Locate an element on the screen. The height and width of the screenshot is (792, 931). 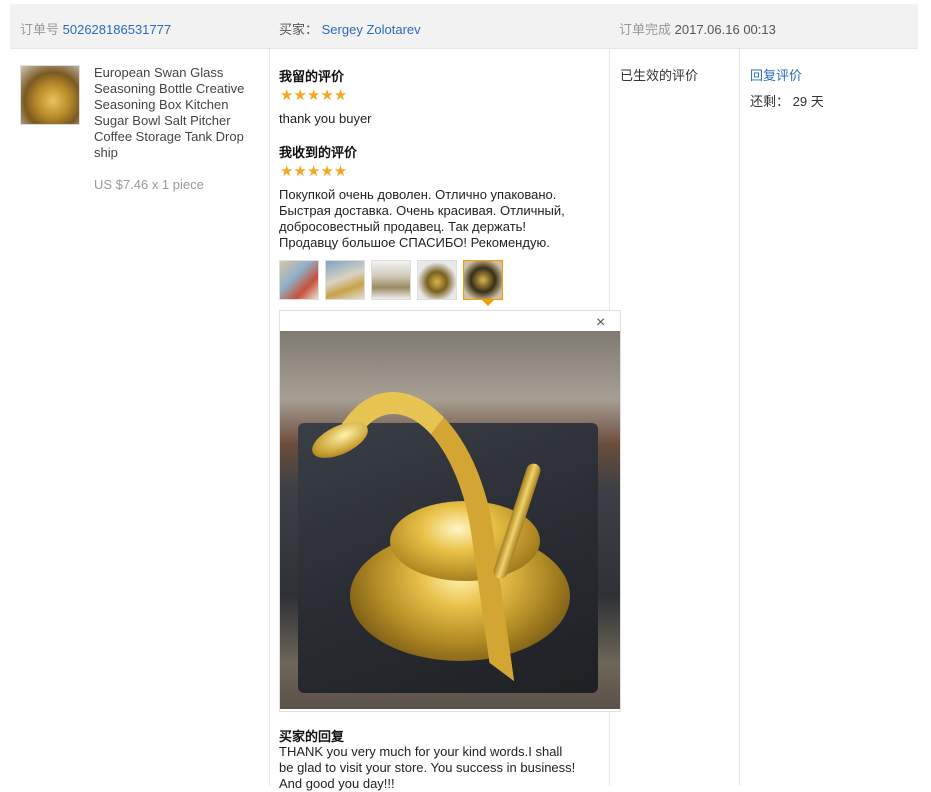
my-review-label: 我留的评价 is located at coordinates (312, 76).